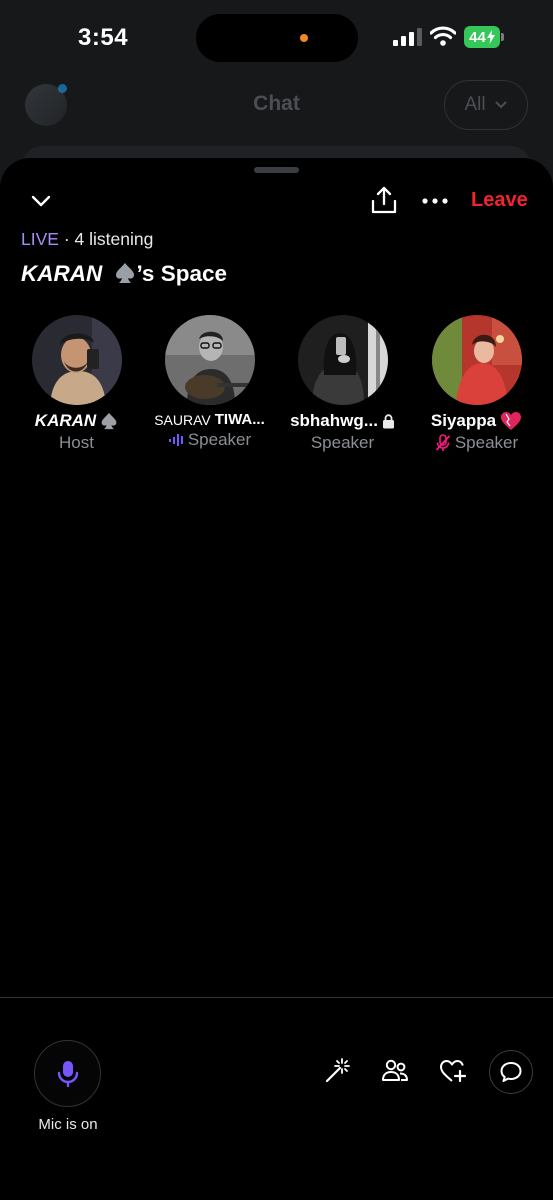 The image size is (553, 1200). Describe the element at coordinates (490, 37) in the screenshot. I see `charging-bolt-icon` at that location.